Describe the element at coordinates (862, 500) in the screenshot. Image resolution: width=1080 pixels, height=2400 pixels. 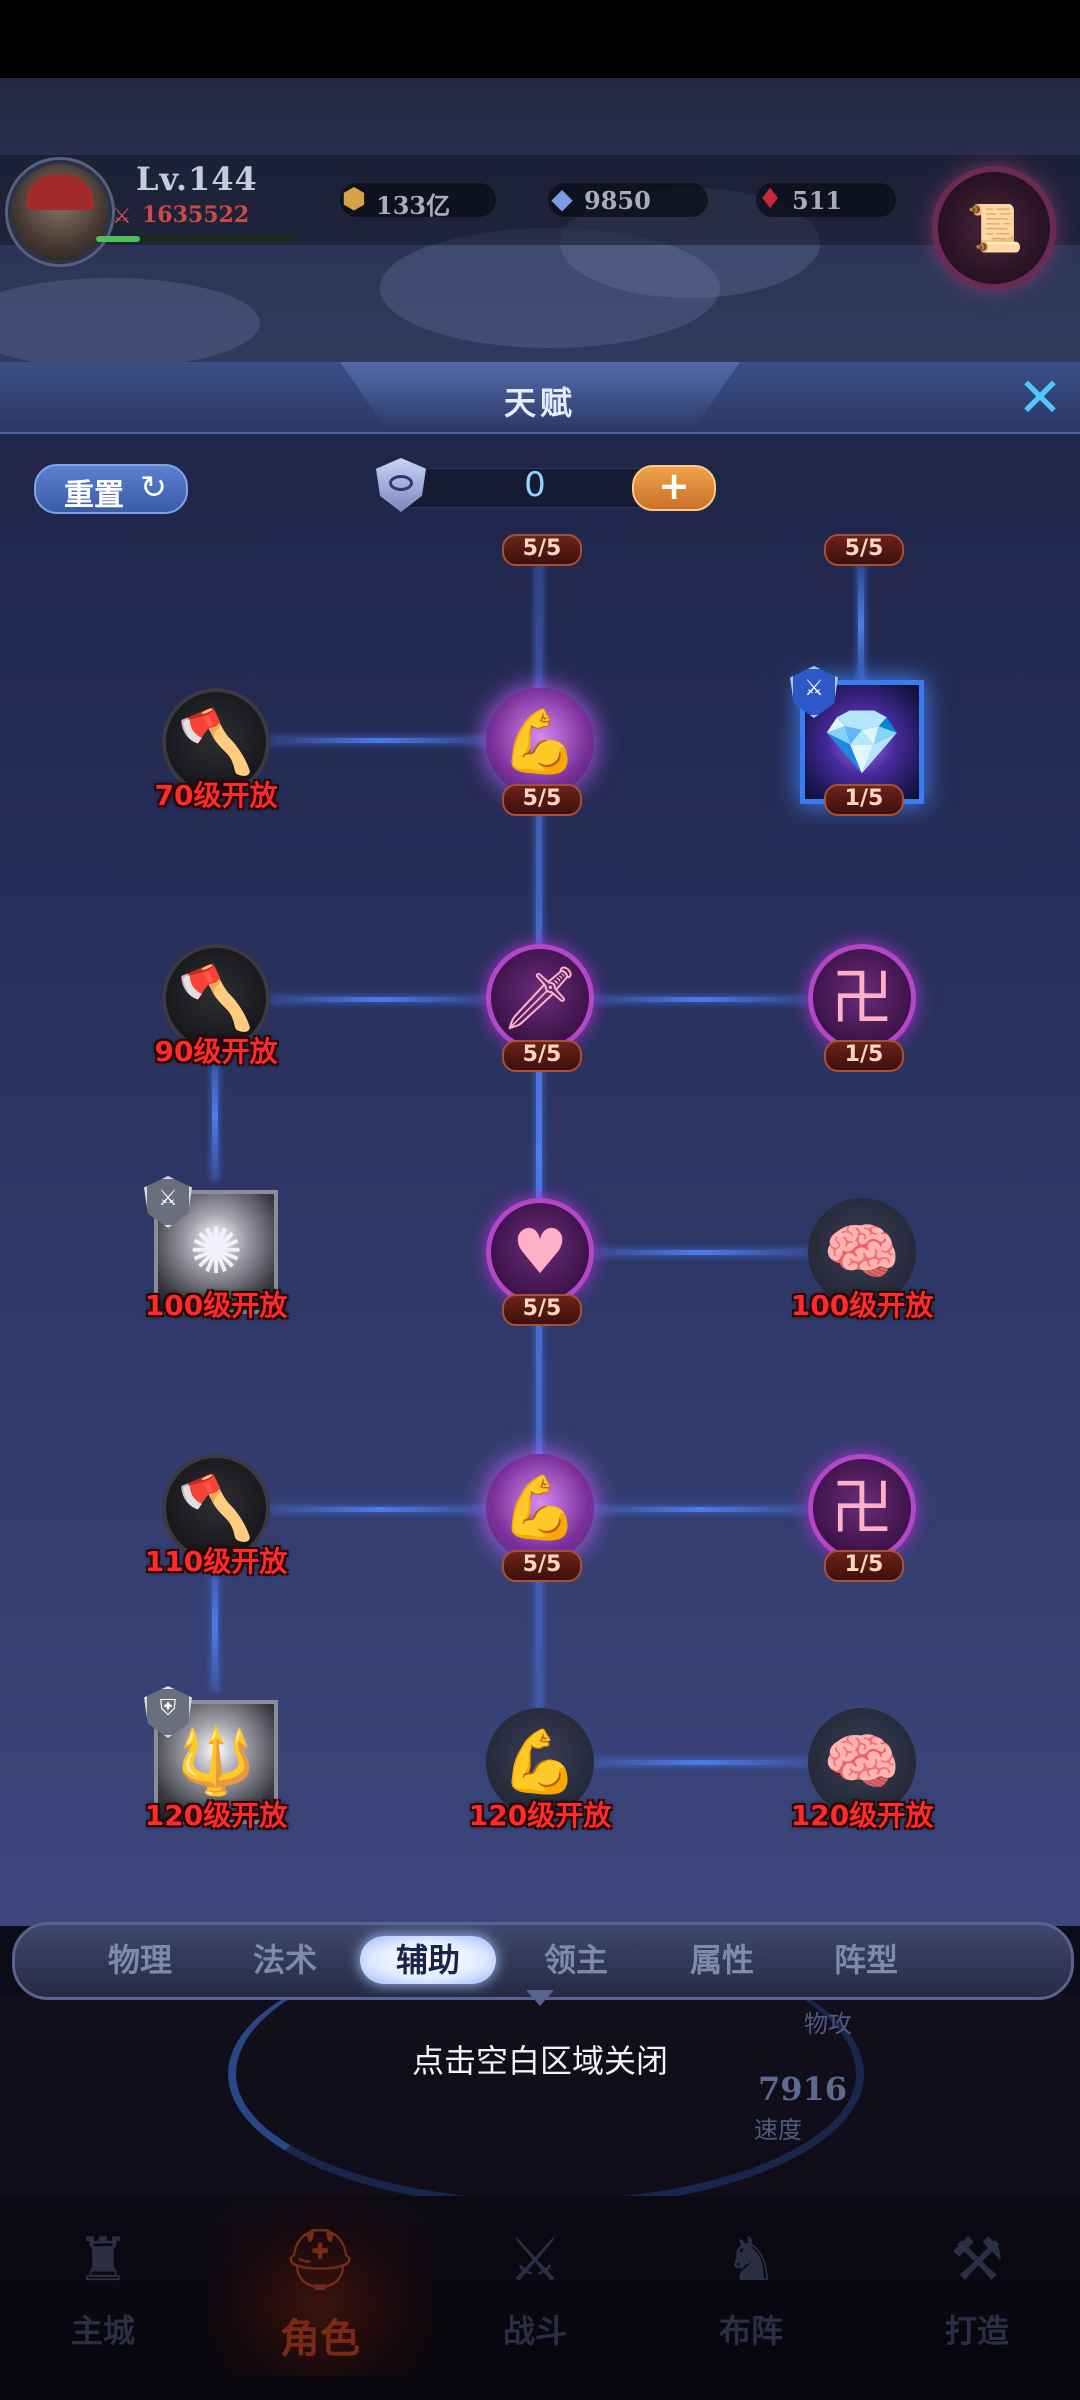
I see `talent-node-top-right: 5/5` at that location.